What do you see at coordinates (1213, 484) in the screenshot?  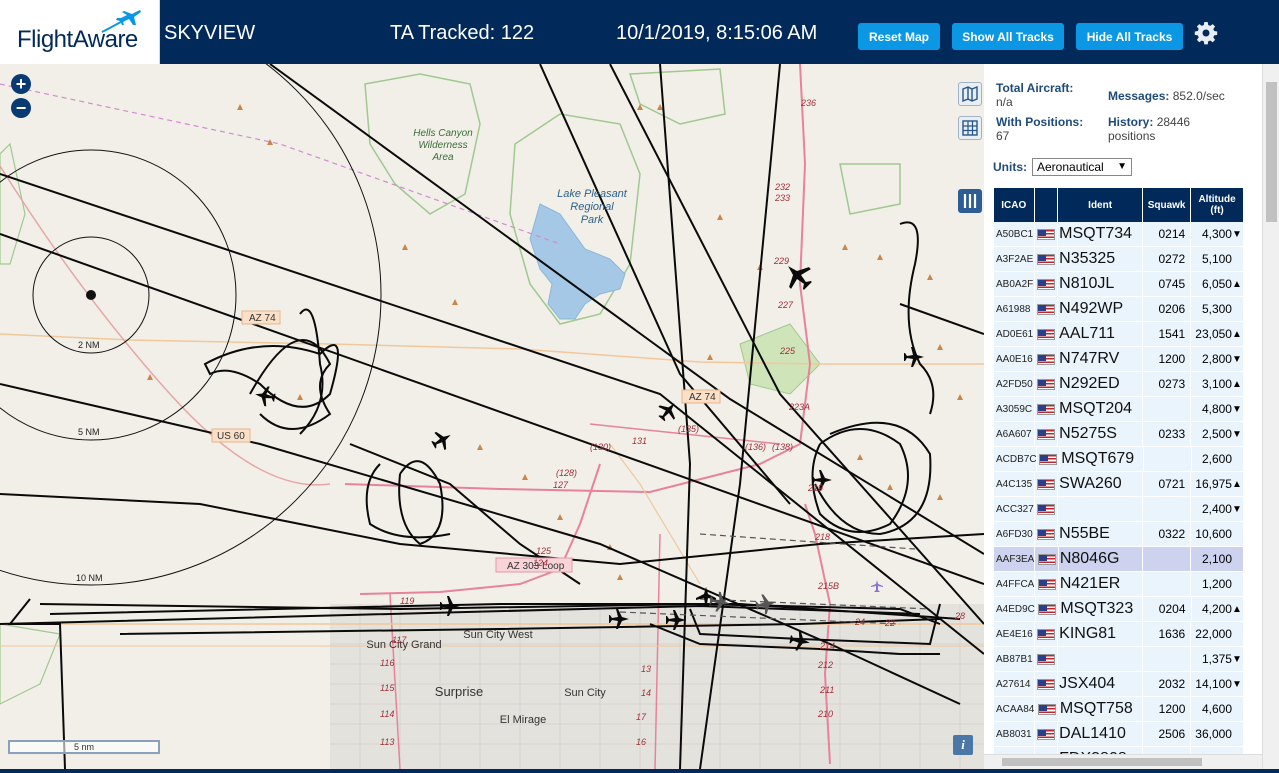 I see `altitude-value: 16,975` at bounding box center [1213, 484].